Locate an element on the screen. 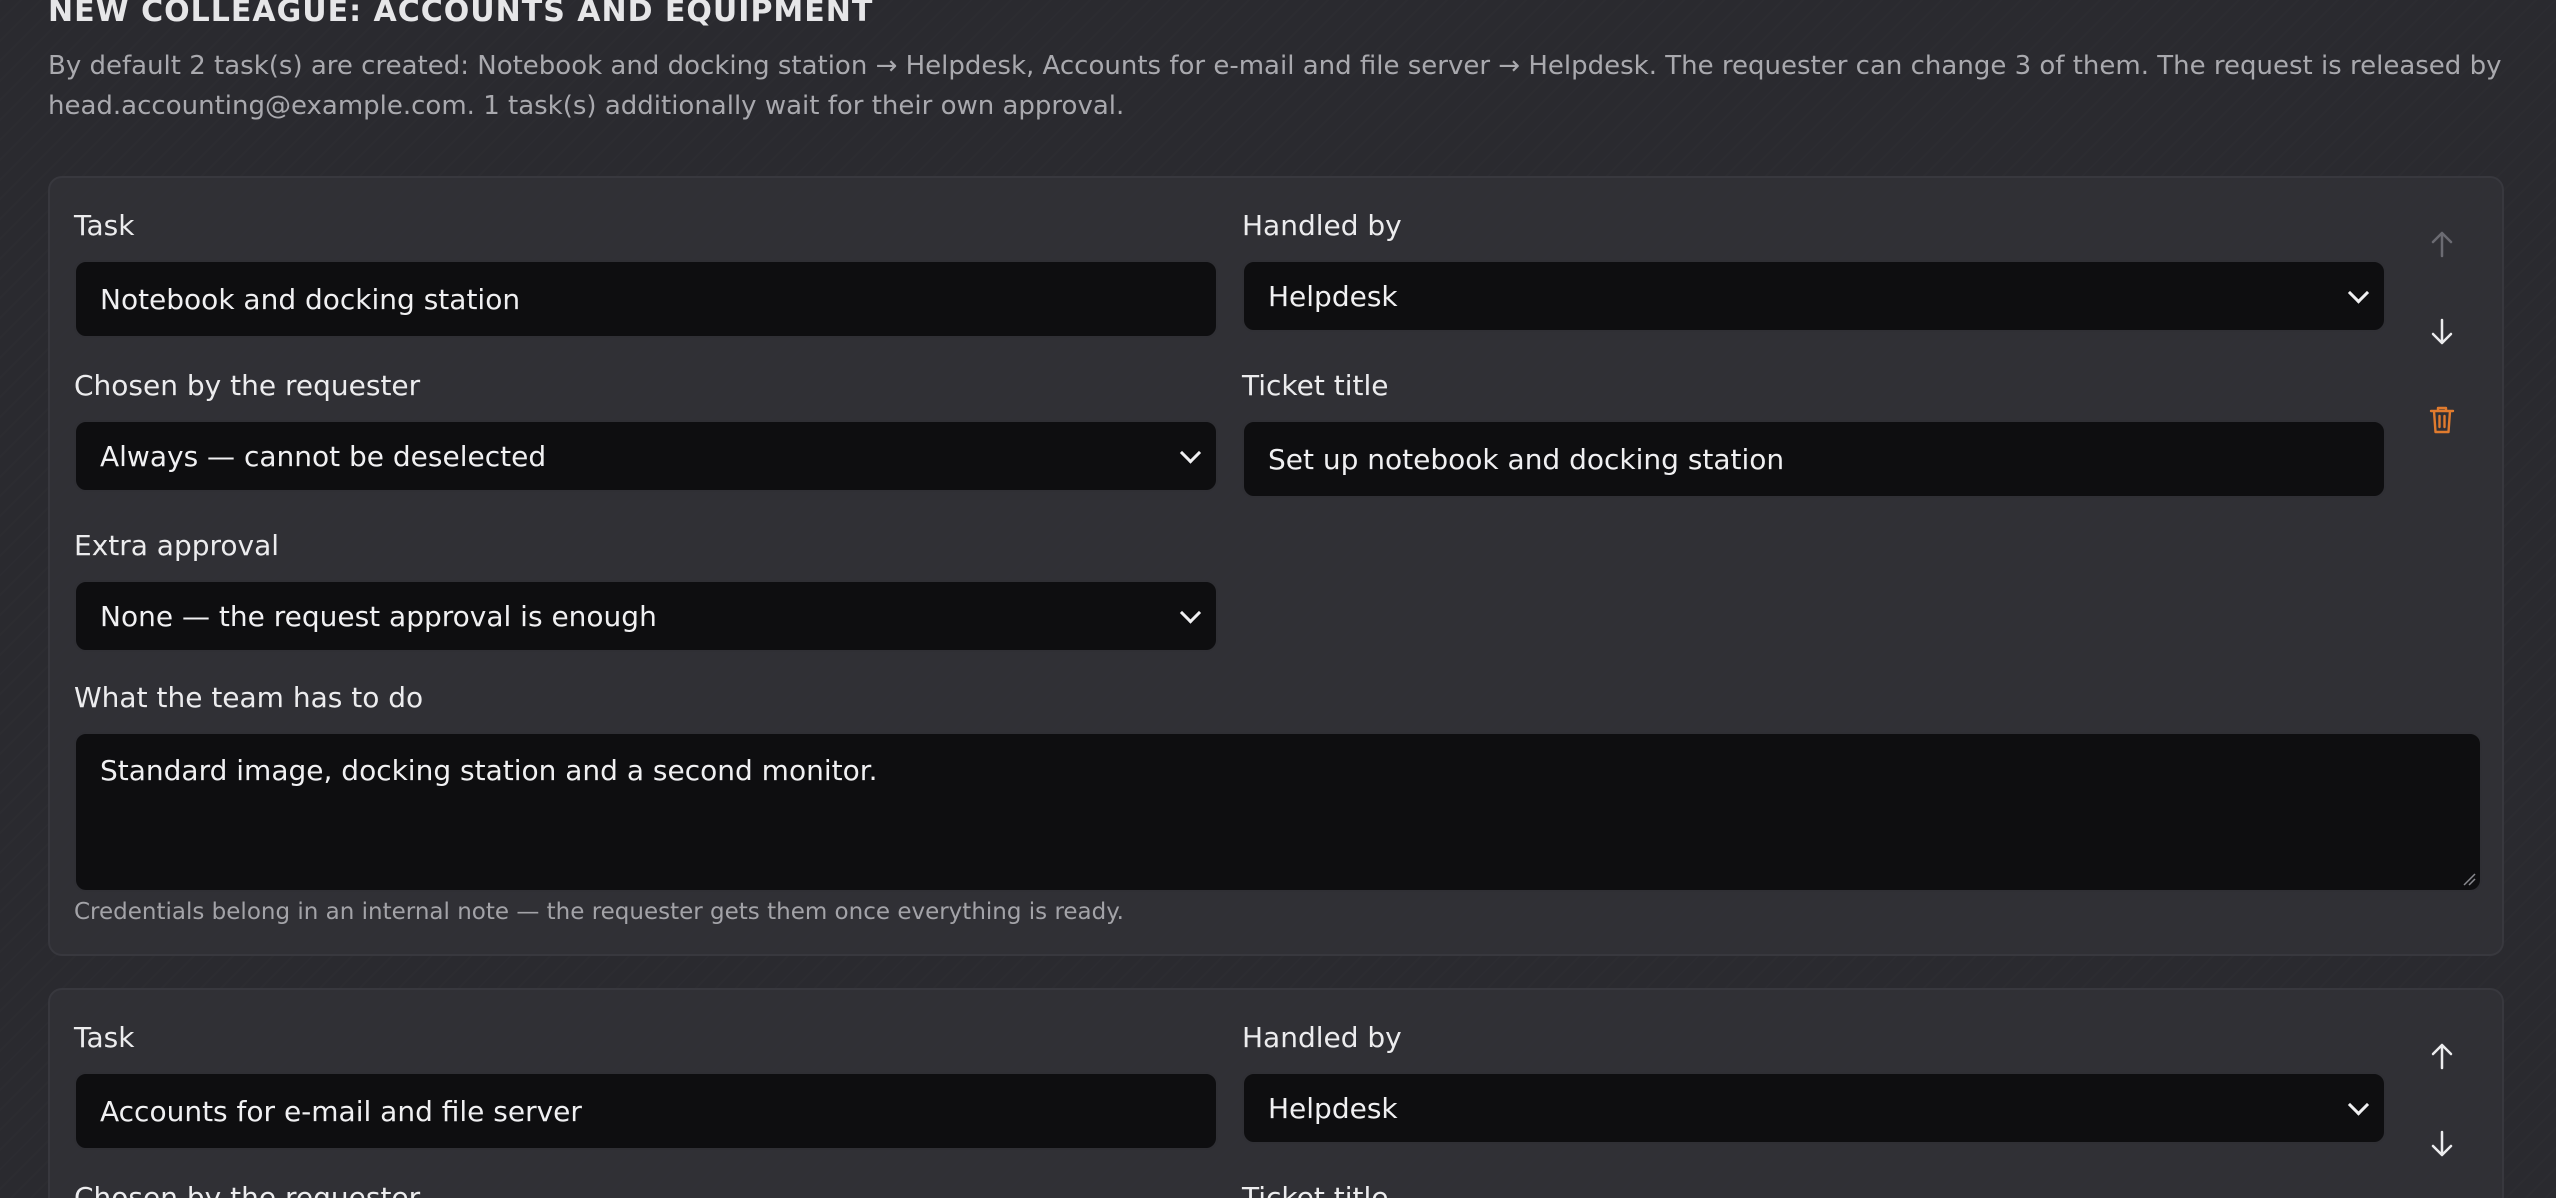  page-title: NEW COLLEAGUE: ACCOUNTS AND EQUIPMENT is located at coordinates (461, 14).